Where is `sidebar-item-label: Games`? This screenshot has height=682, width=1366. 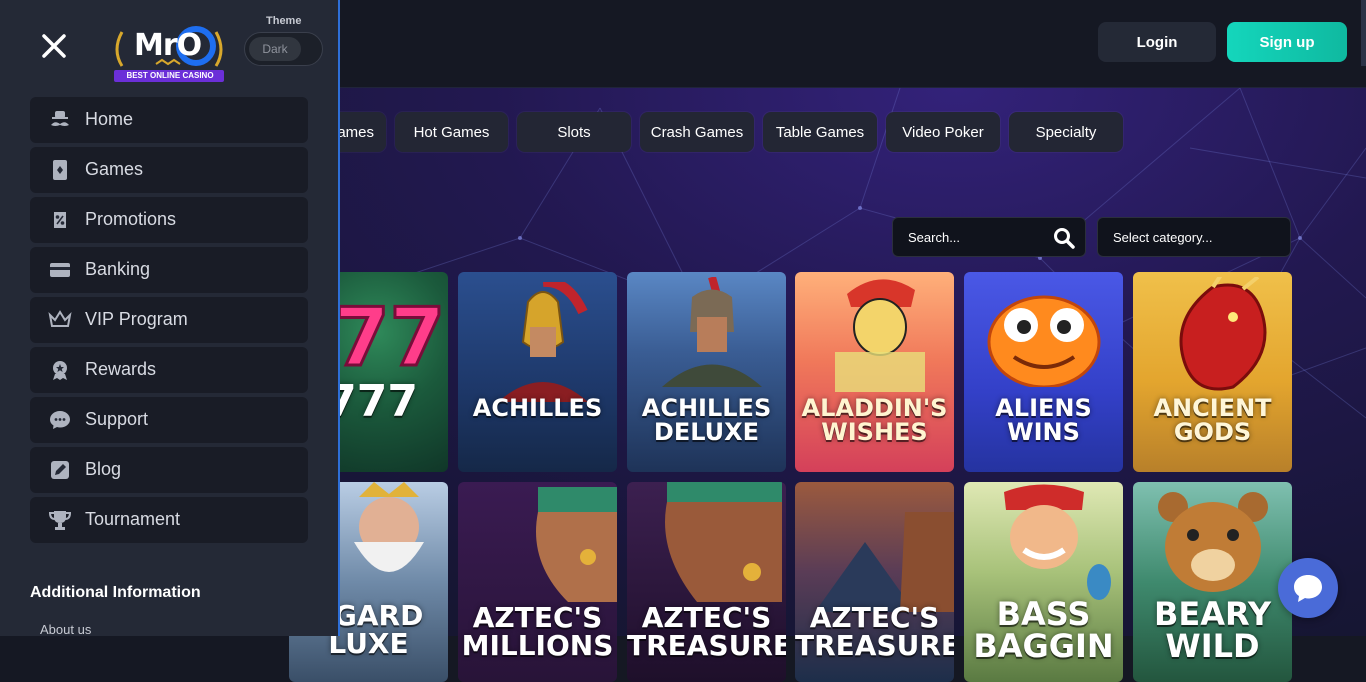 sidebar-item-label: Games is located at coordinates (114, 169).